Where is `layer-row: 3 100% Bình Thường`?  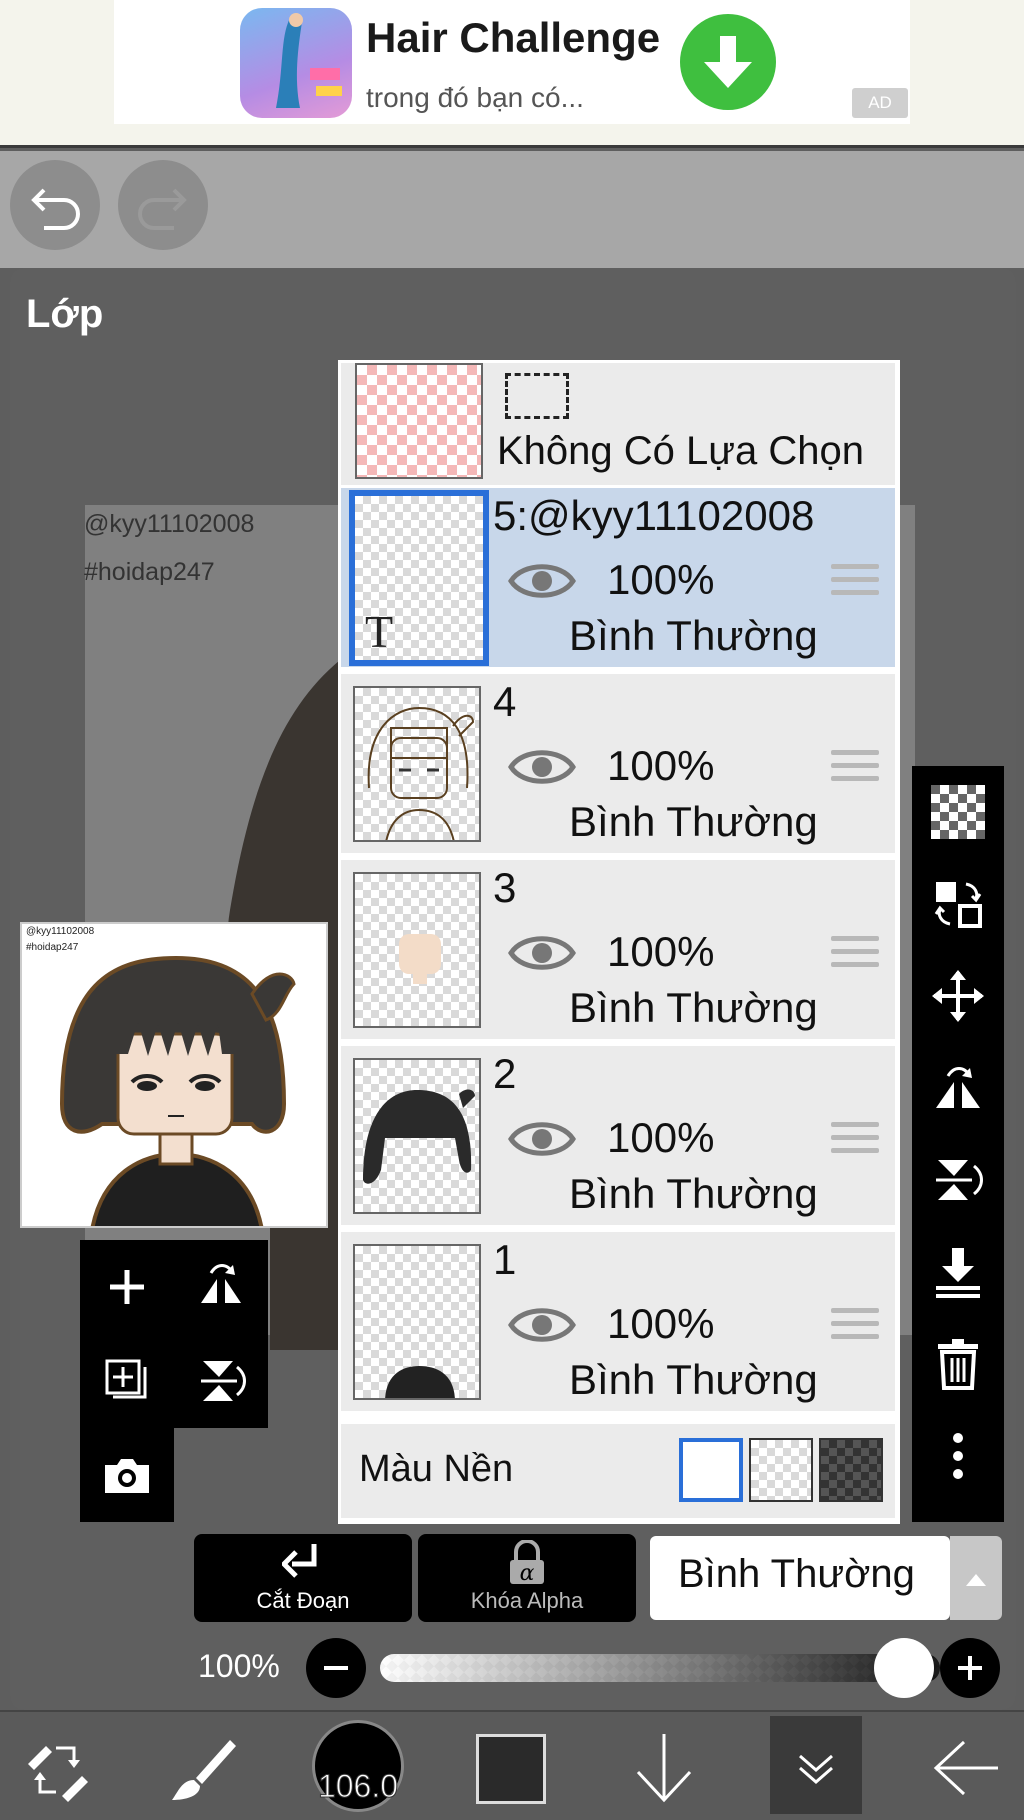
layer-row: 3 100% Bình Thường is located at coordinates (618, 951).